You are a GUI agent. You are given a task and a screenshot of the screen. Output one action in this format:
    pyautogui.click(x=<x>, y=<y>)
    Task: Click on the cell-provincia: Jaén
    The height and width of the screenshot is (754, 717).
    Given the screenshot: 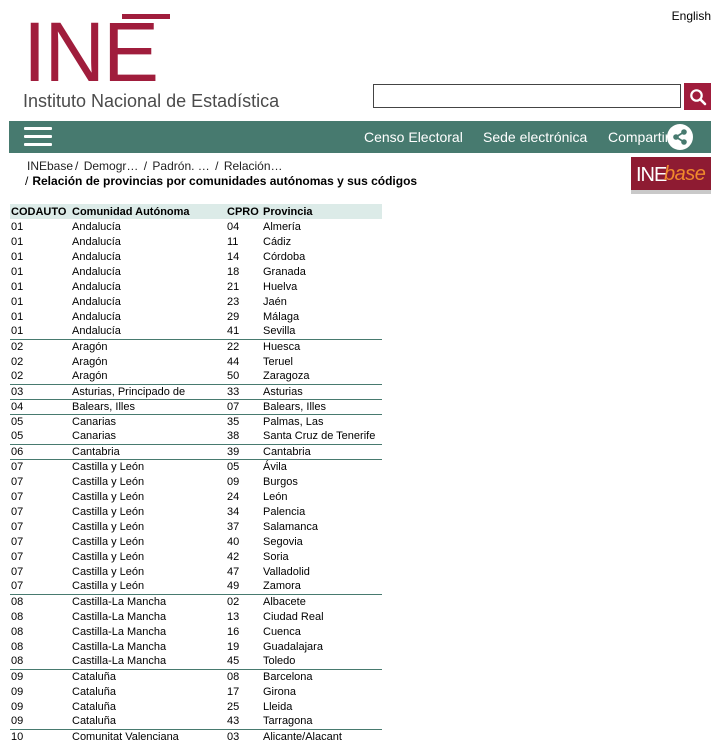 What is the action you would take?
    pyautogui.click(x=275, y=301)
    